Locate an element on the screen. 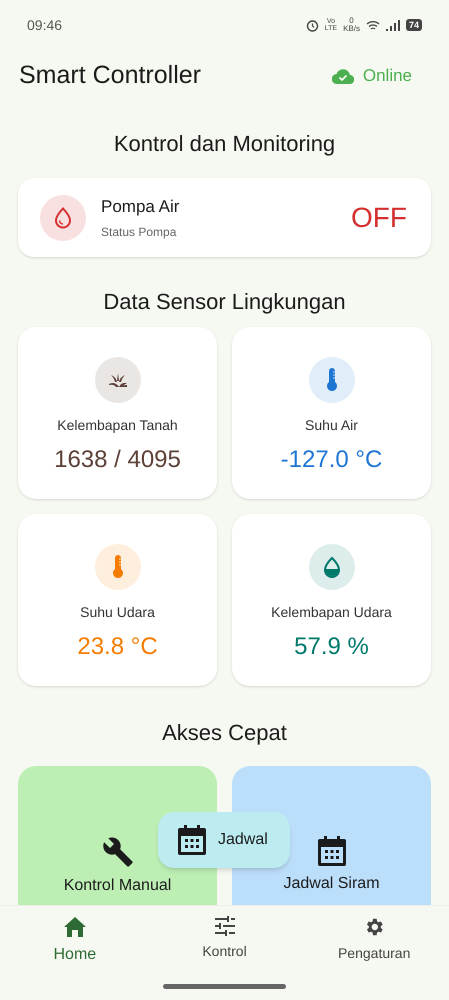  sensor-label: Suhu Udara is located at coordinates (117, 612).